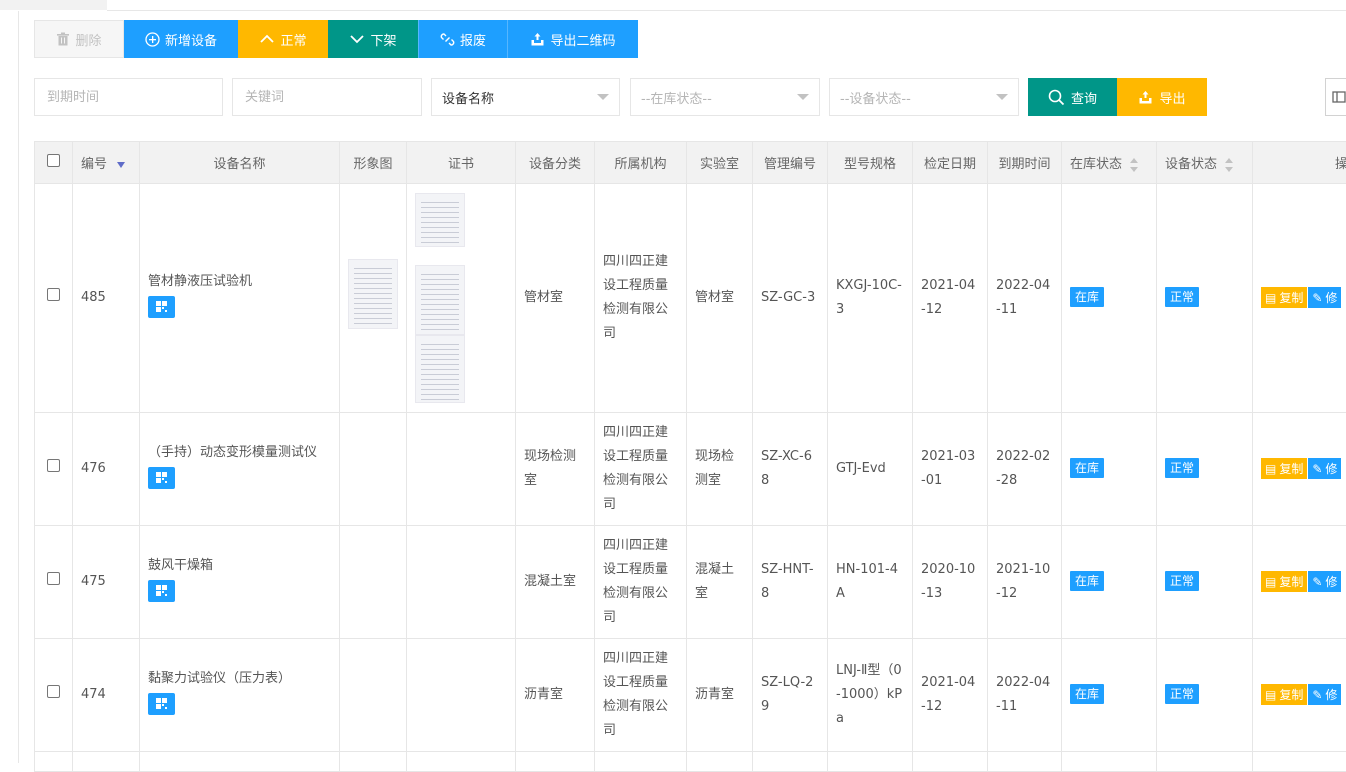 Image resolution: width=1346 pixels, height=772 pixels. I want to click on col-stock-status: 在库状态, so click(1109, 163).